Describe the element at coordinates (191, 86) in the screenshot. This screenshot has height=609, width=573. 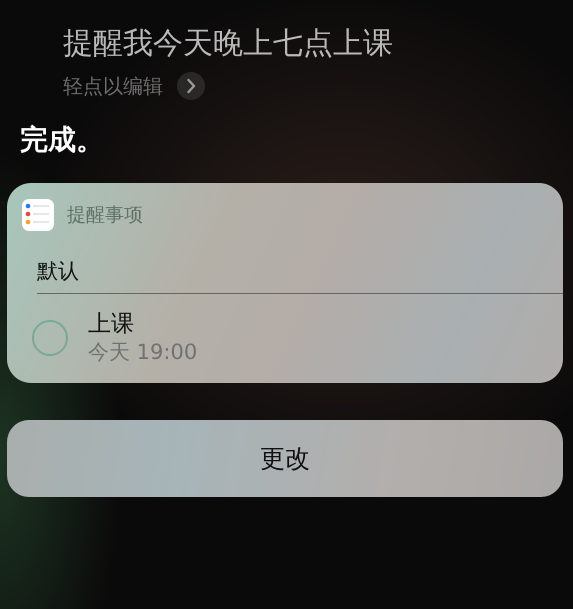
I see `chevron-right-icon` at that location.